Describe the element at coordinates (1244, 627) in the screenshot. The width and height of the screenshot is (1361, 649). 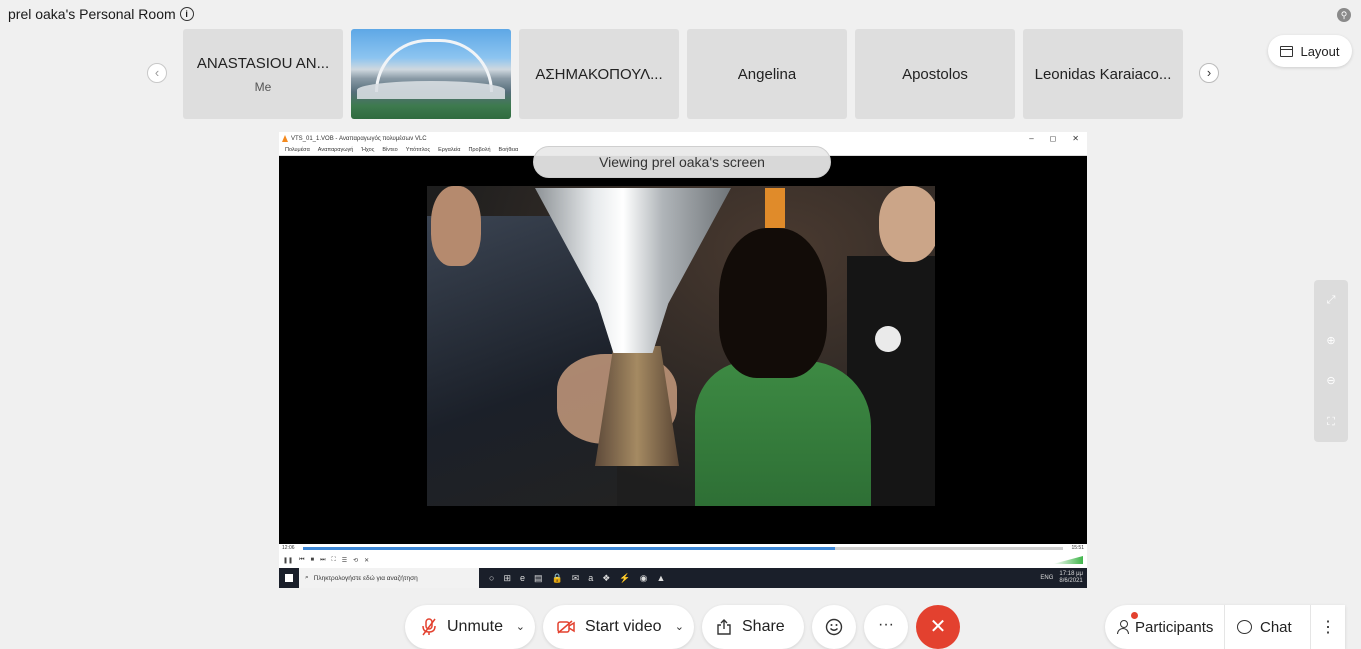
I see `chat-bubble-icon` at that location.